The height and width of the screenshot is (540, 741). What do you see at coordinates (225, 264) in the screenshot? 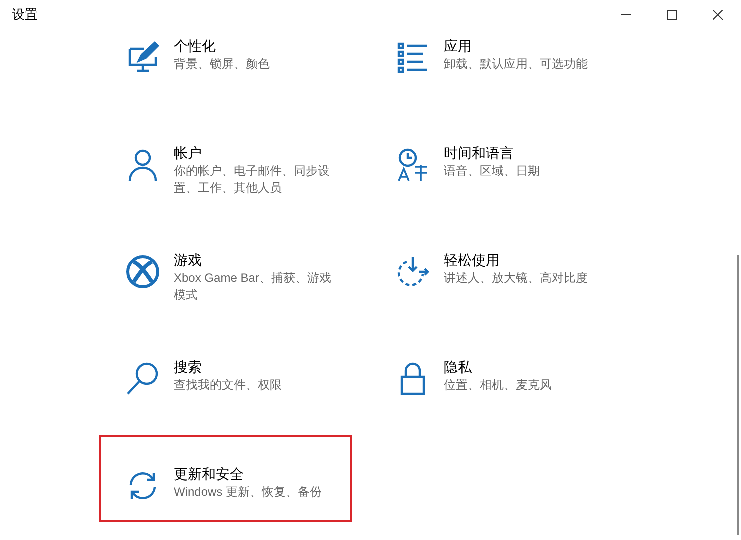
I see `settings-category: 游戏 Xbox Game Bar、捕获、游戏模式` at bounding box center [225, 264].